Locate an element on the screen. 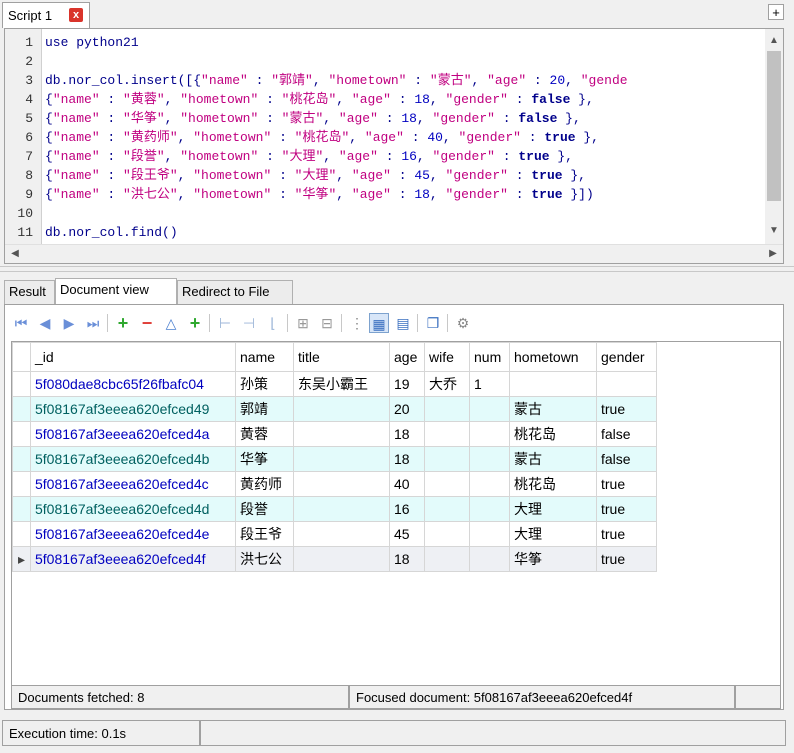  cell-hometown: 华筝 is located at coordinates (553, 559).